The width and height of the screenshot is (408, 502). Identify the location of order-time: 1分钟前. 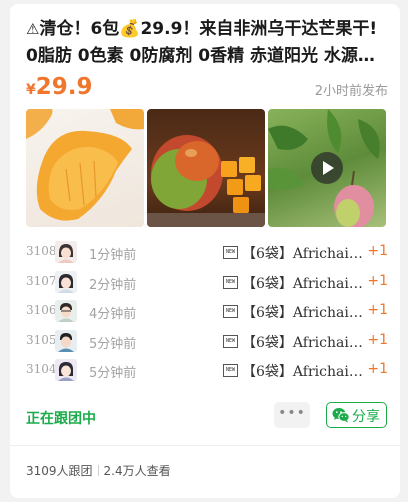
(113, 255).